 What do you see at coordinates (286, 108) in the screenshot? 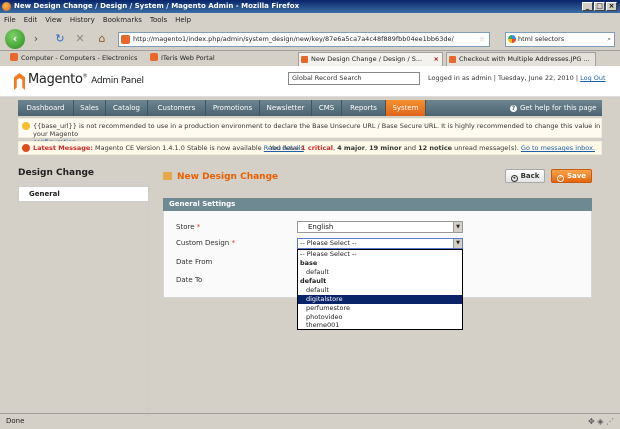
I see `nav-newsletter: Newsletter` at bounding box center [286, 108].